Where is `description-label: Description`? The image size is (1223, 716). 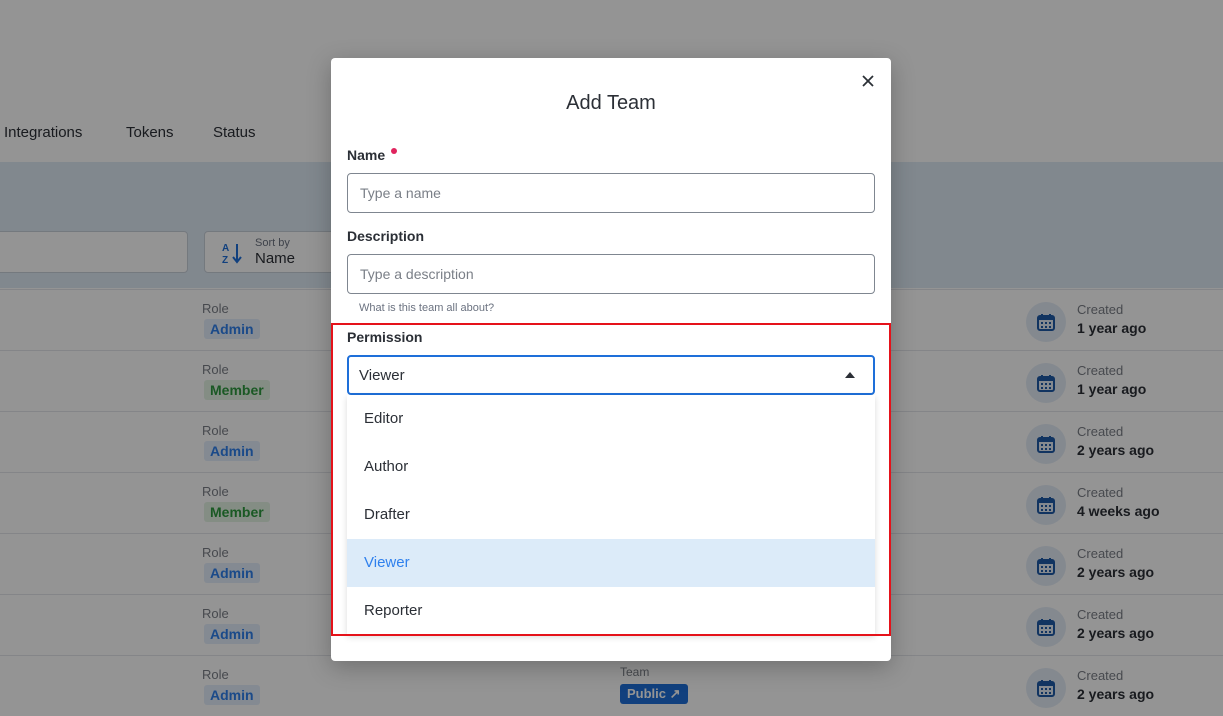
description-label: Description is located at coordinates (386, 236).